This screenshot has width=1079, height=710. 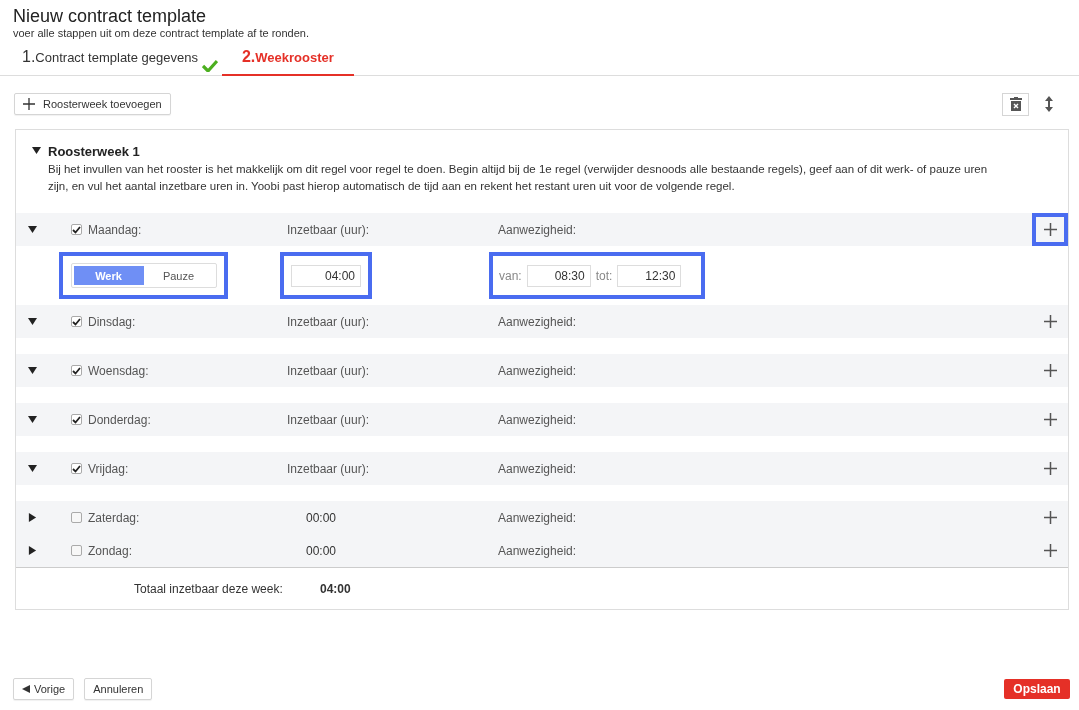 I want to click on delete-button, so click(x=1015, y=104).